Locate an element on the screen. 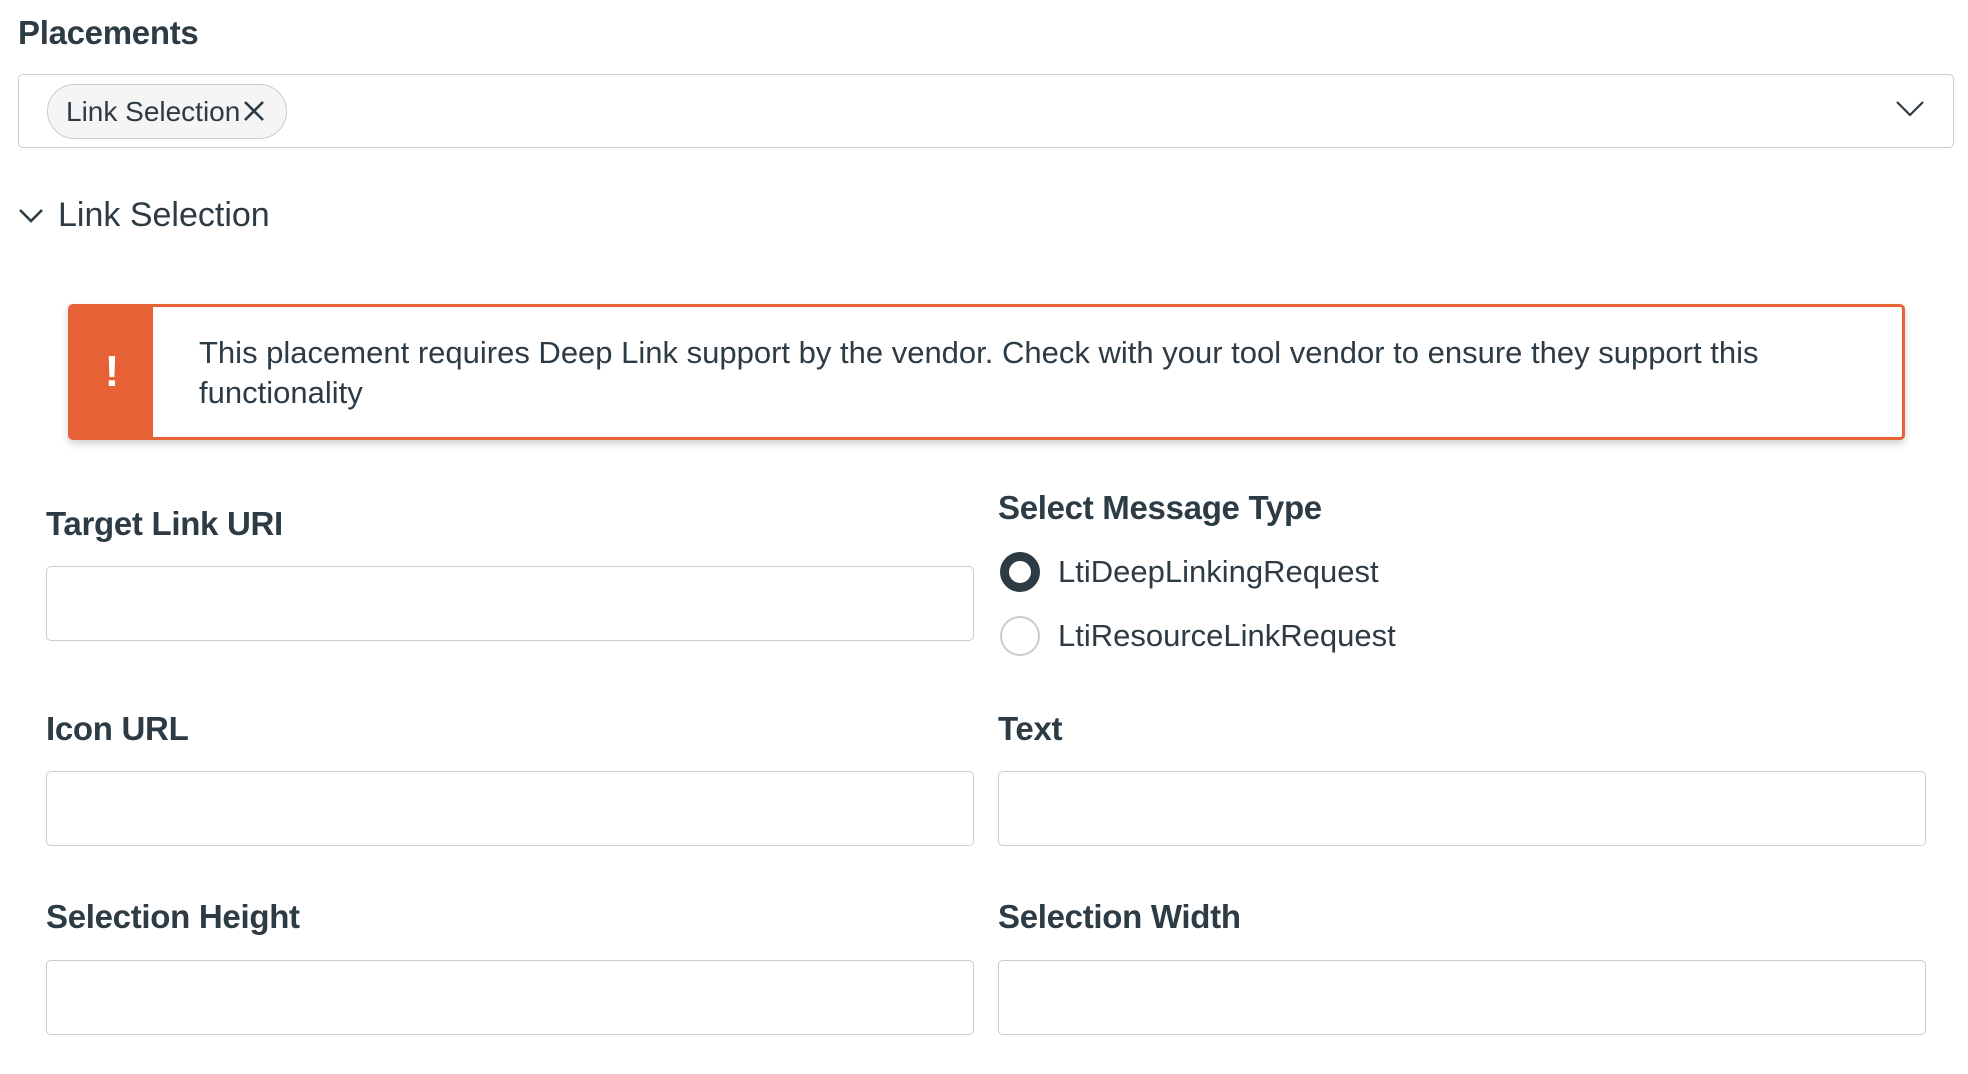  placements-label: Placements is located at coordinates (108, 32).